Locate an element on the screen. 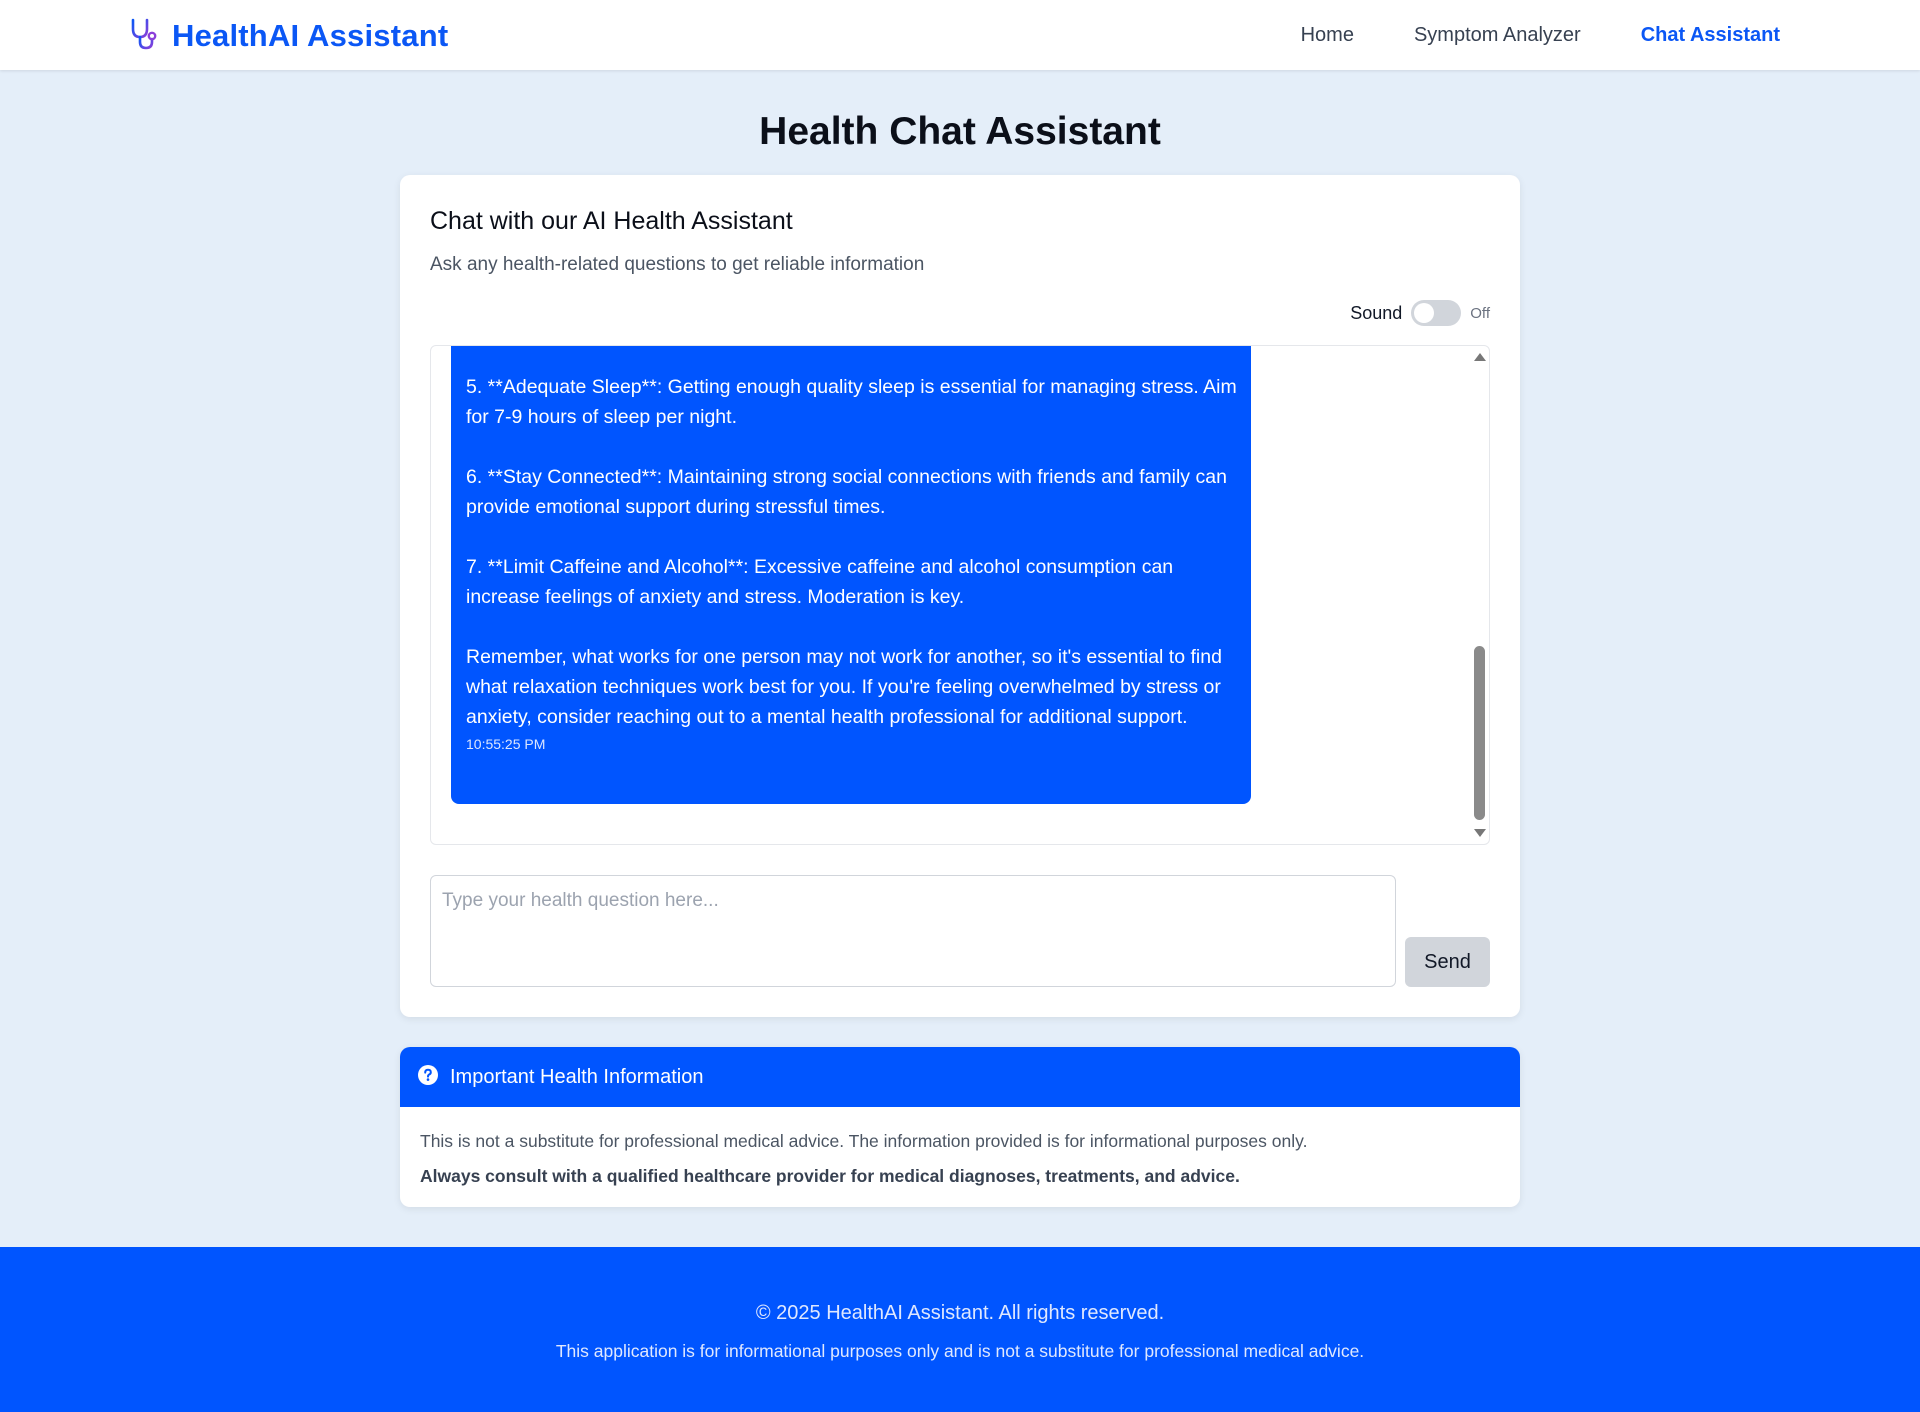 The height and width of the screenshot is (1412, 1920). chat-card-title: Chat with our AI Health Assistant is located at coordinates (611, 221).